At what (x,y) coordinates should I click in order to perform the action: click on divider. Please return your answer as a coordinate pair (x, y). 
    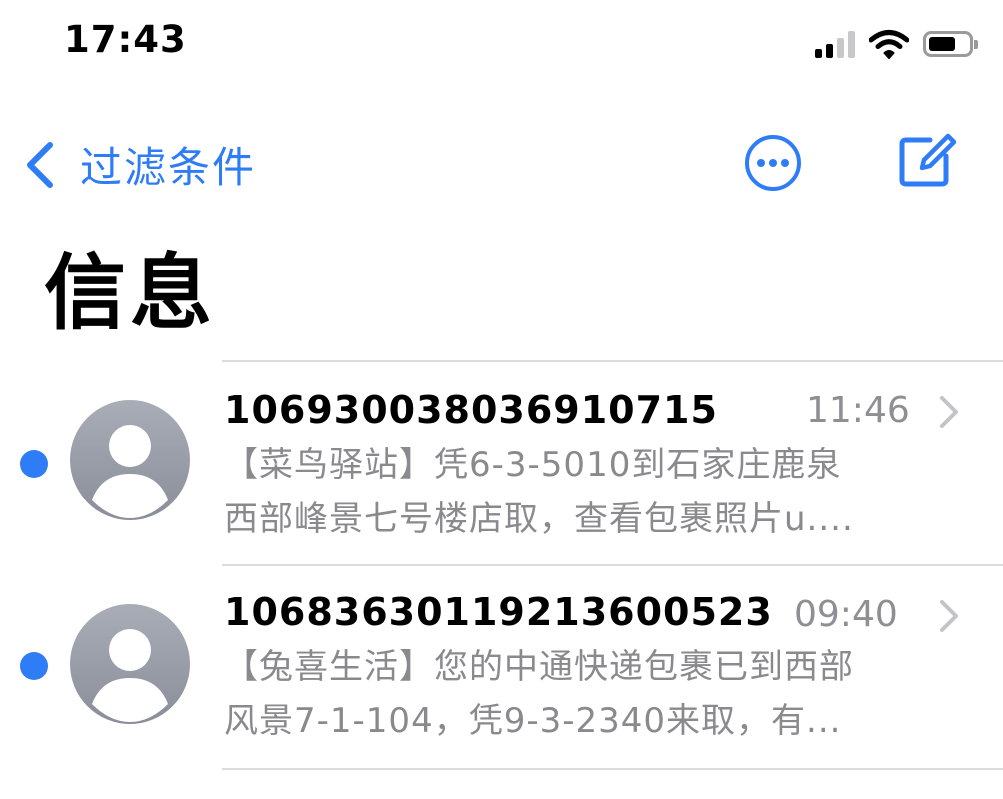
    Looking at the image, I should click on (612, 769).